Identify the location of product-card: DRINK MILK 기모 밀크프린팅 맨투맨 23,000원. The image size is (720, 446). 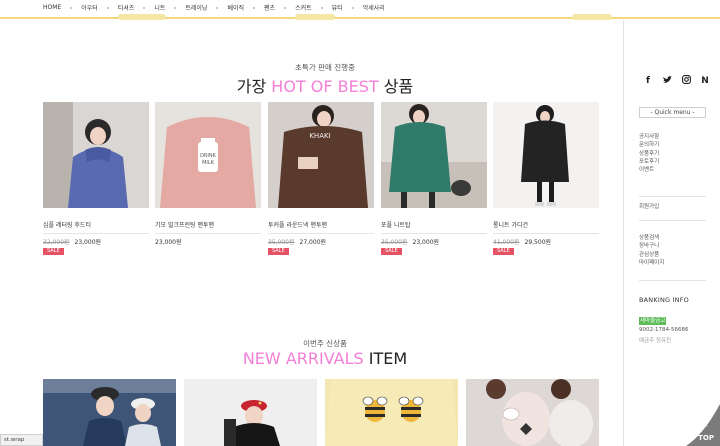
(208, 174).